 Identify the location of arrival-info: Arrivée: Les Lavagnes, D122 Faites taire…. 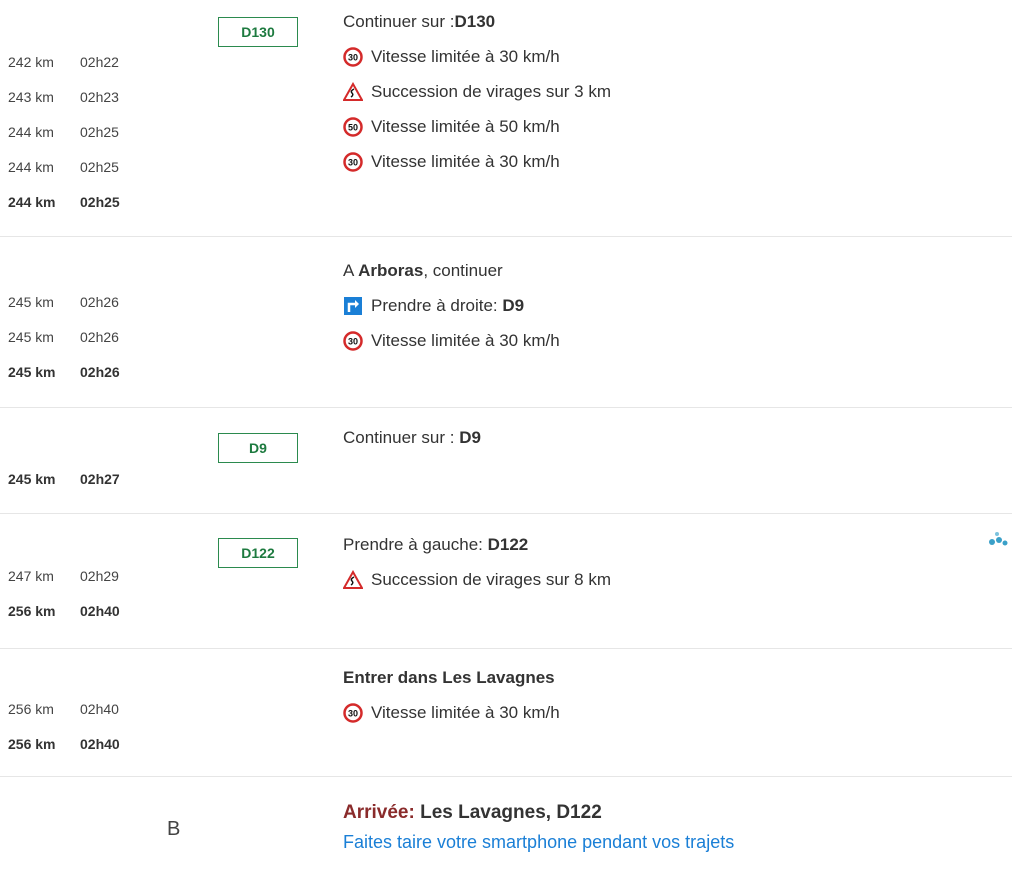
(538, 827).